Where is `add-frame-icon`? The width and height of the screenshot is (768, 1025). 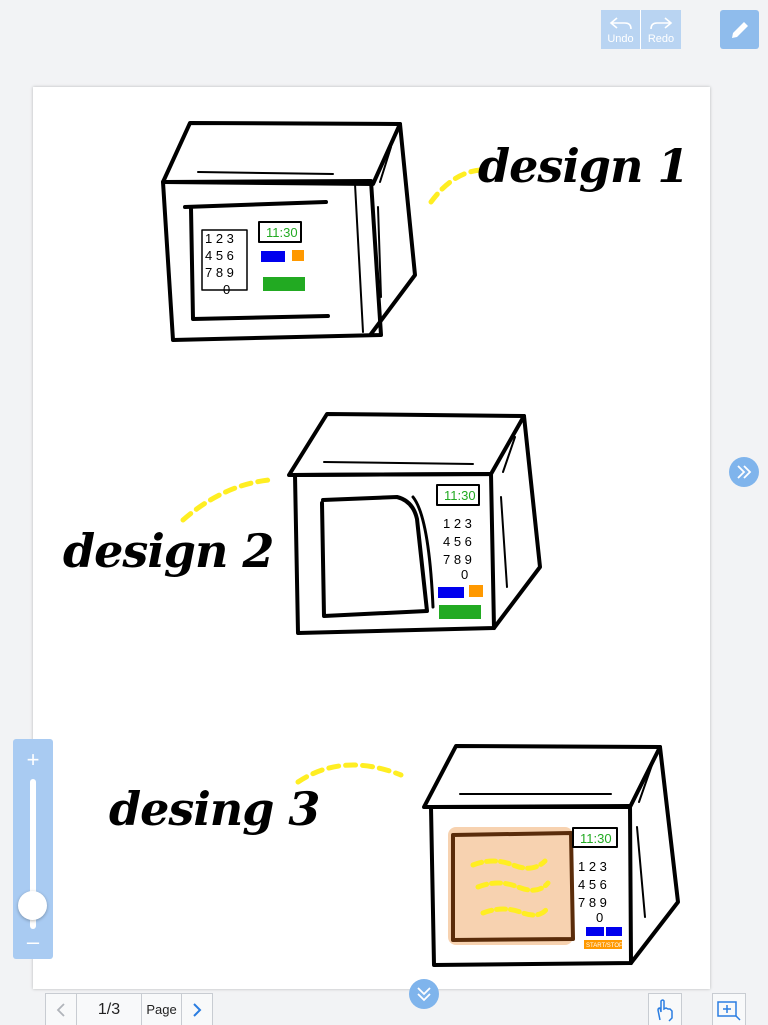
add-frame-icon is located at coordinates (729, 1010).